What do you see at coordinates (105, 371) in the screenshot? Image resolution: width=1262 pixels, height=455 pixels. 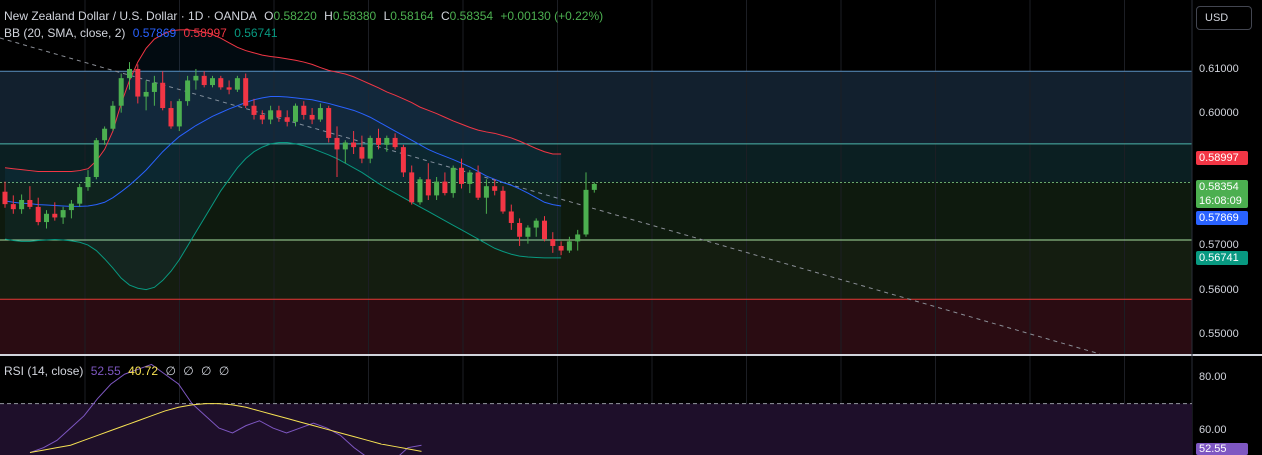 I see `rsi-value: 52.55` at bounding box center [105, 371].